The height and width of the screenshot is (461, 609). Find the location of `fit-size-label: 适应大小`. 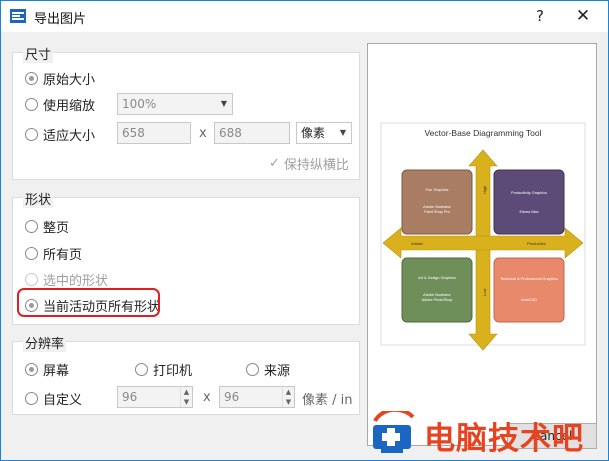

fit-size-label: 适应大小 is located at coordinates (69, 136).